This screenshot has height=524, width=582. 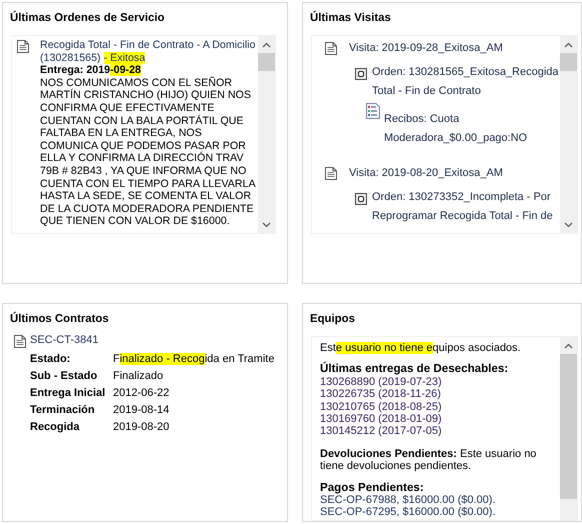 What do you see at coordinates (55, 427) in the screenshot?
I see `field-label: Recogida` at bounding box center [55, 427].